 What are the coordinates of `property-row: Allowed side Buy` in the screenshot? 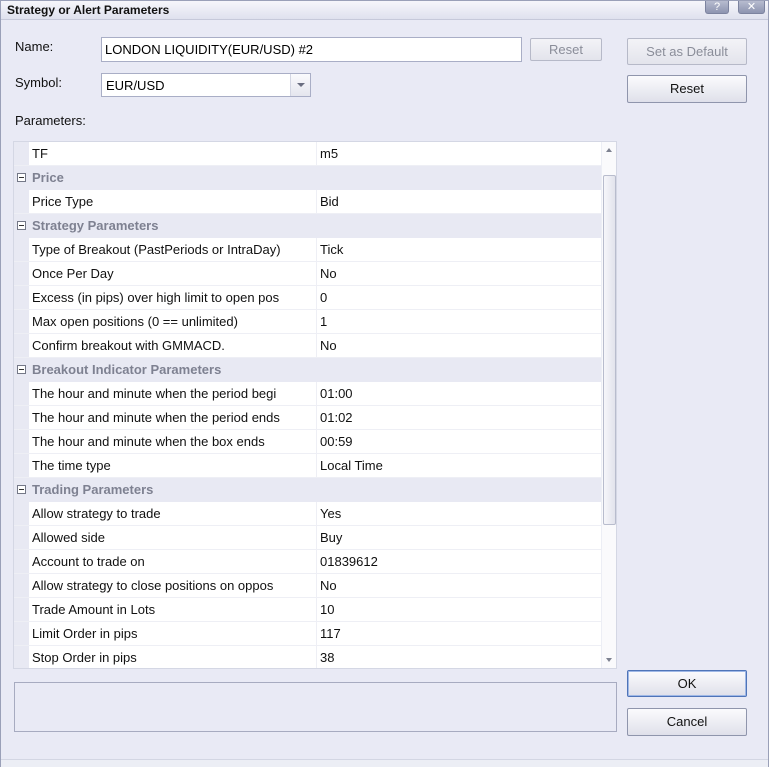 It's located at (307, 538).